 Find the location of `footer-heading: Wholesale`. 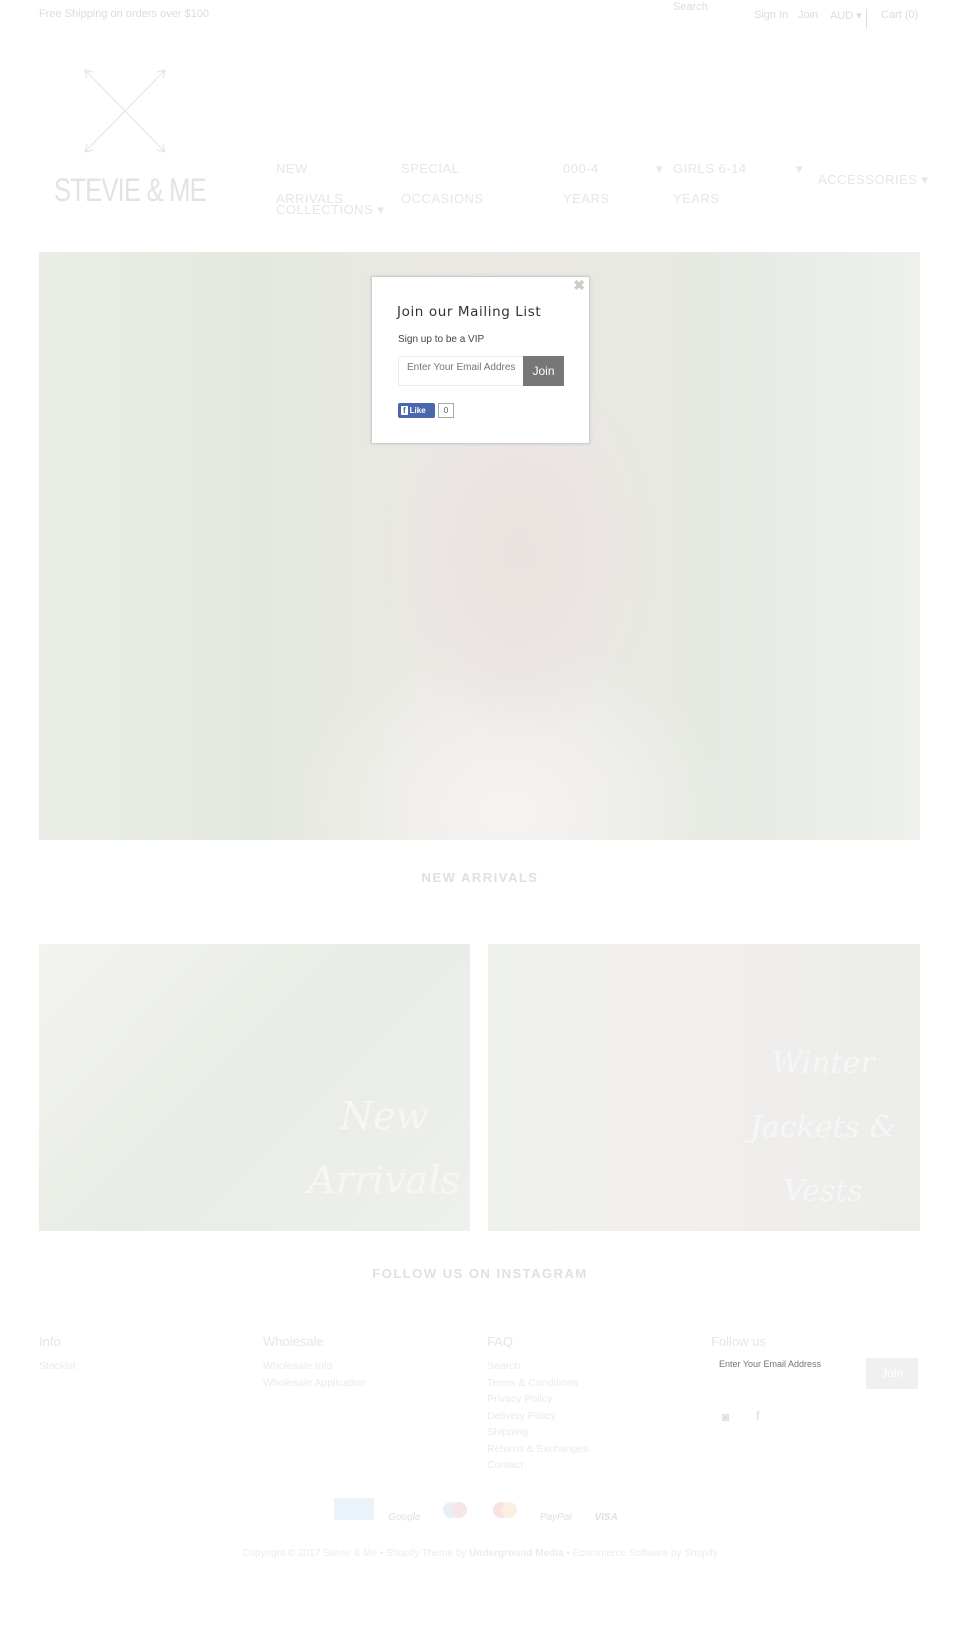

footer-heading: Wholesale is located at coordinates (293, 1341).